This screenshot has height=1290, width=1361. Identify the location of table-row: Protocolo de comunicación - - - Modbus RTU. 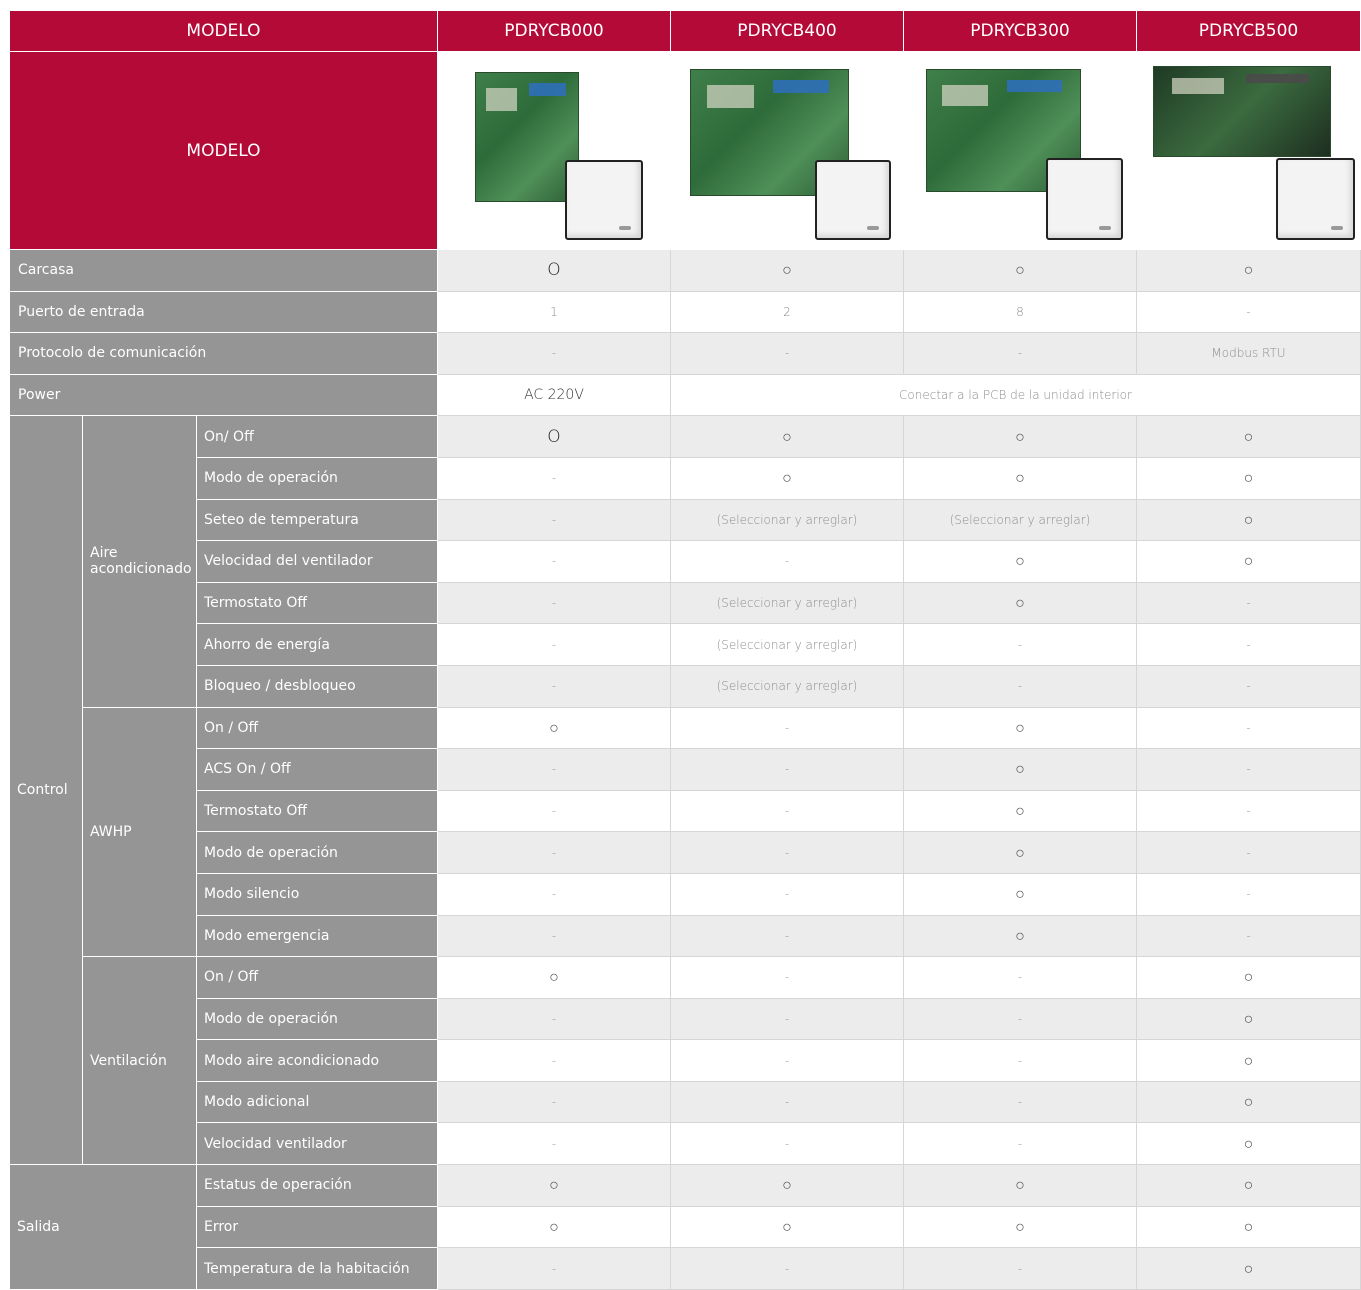
(685, 353).